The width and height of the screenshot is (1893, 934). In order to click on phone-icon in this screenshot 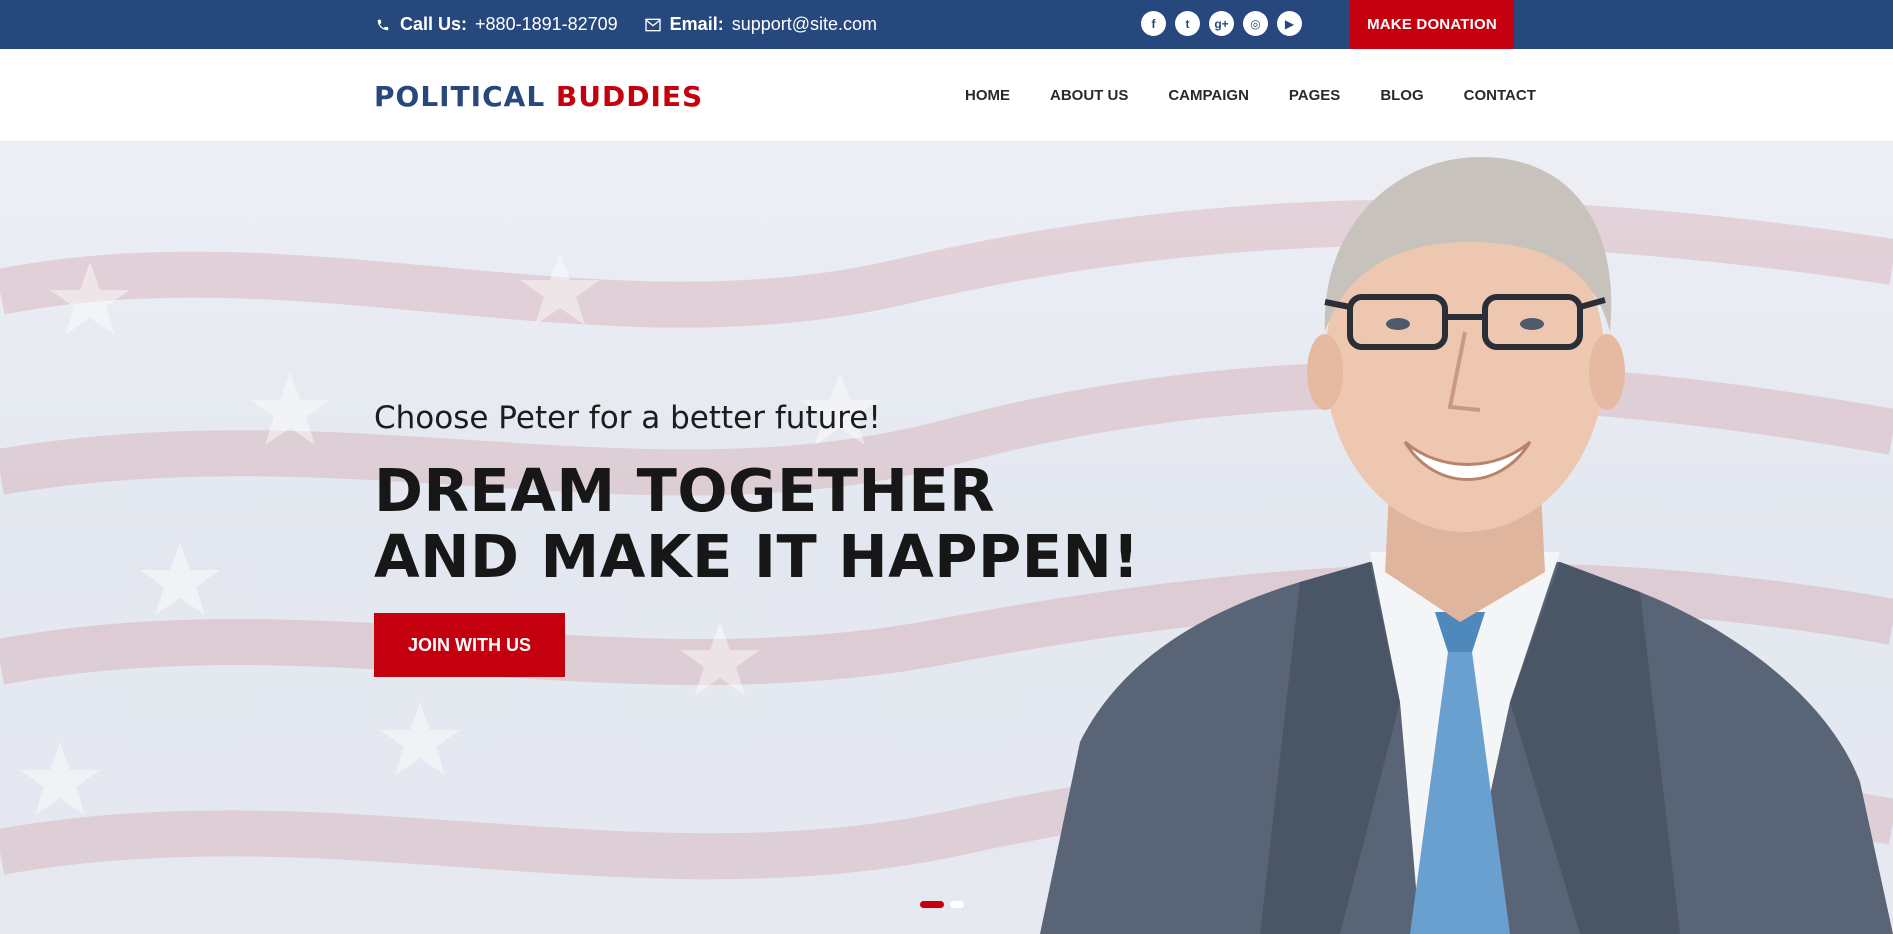, I will do `click(383, 25)`.